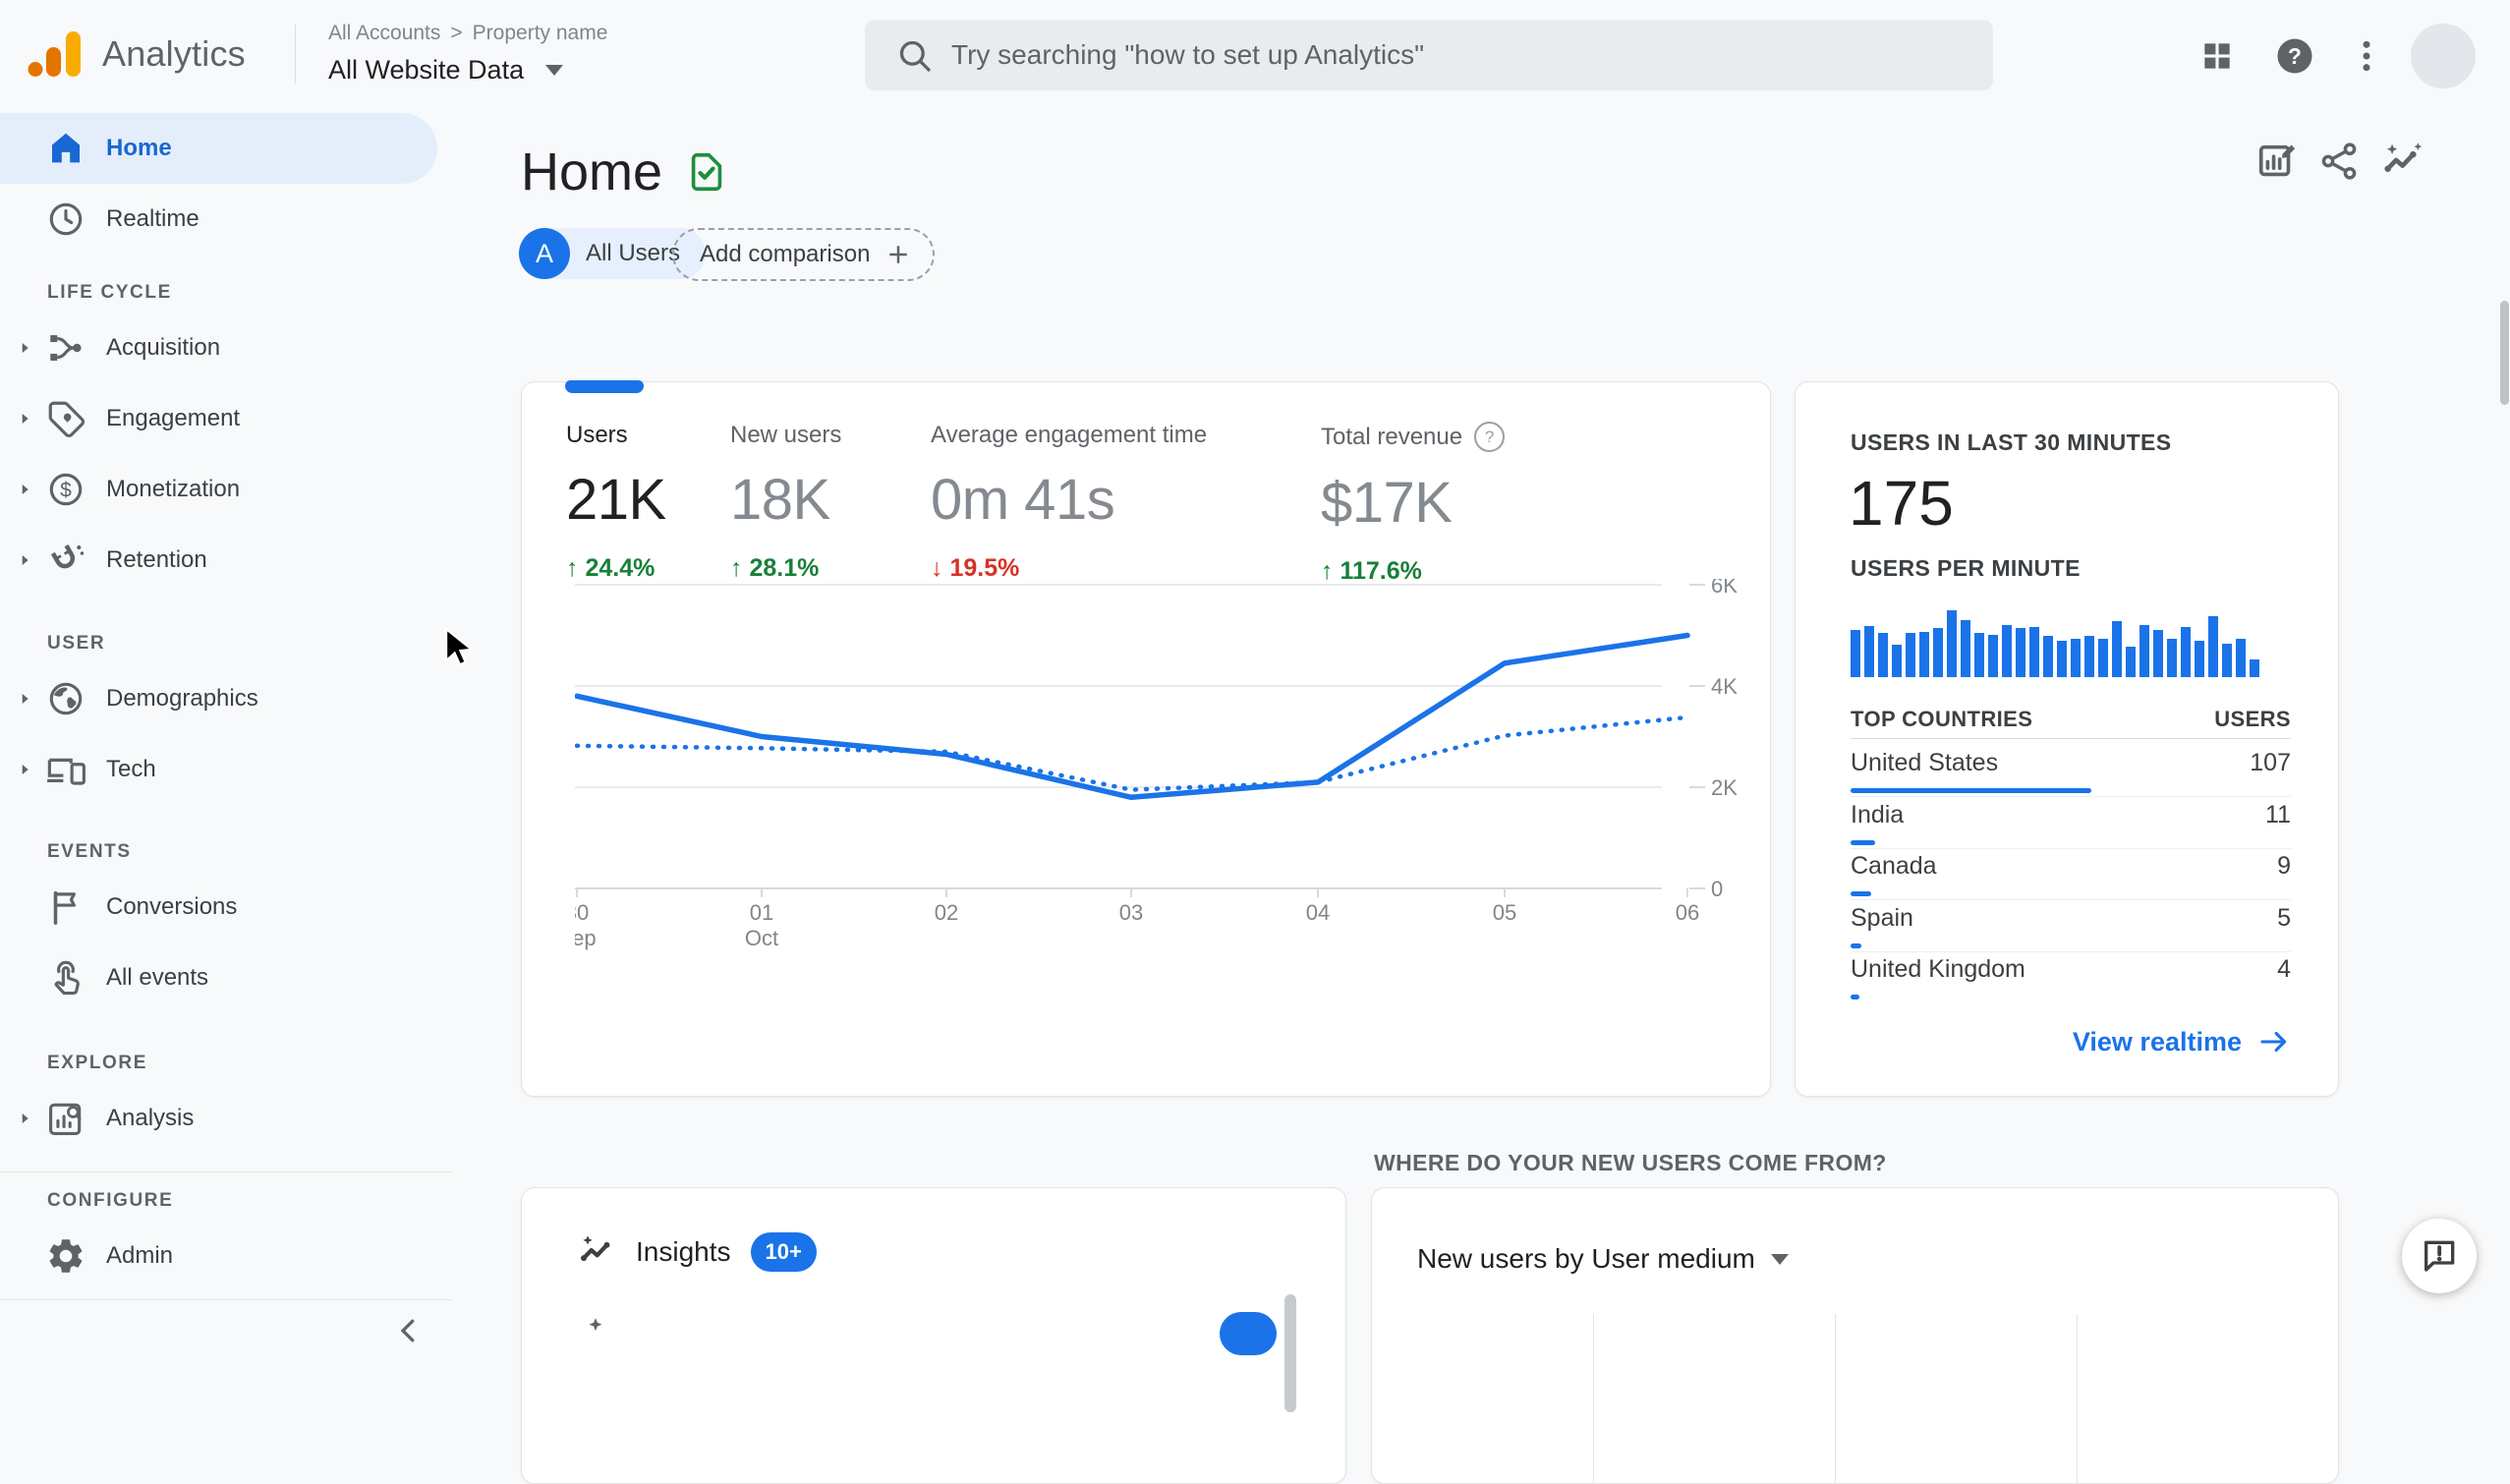 The width and height of the screenshot is (2510, 1484). I want to click on sidebar-item-label: Realtime, so click(153, 218).